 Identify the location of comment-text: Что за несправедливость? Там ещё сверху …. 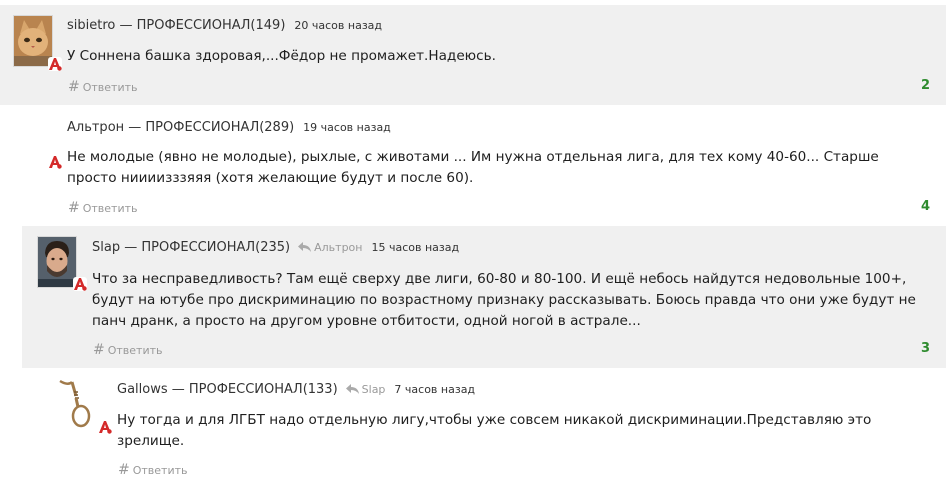
(504, 300).